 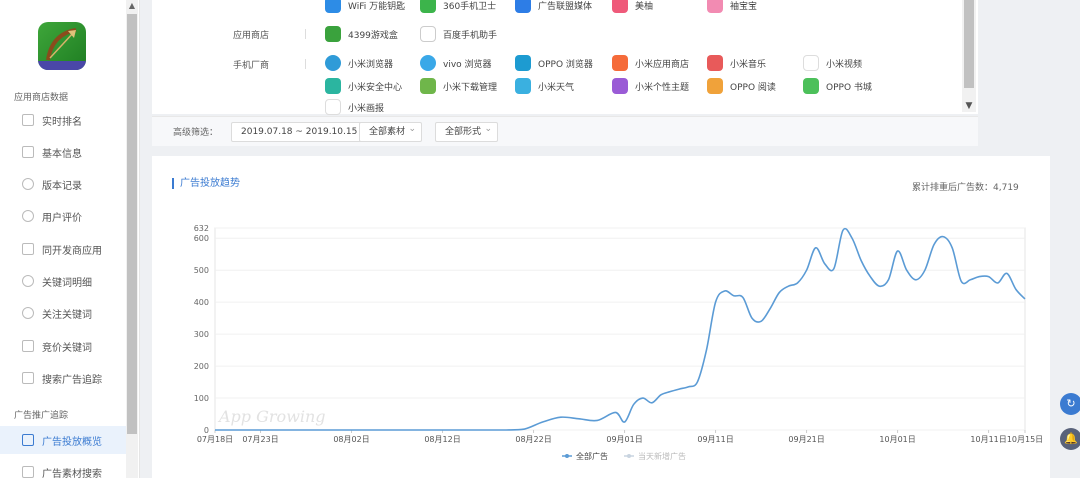 I want to click on y-tick-label: 0, so click(x=206, y=430).